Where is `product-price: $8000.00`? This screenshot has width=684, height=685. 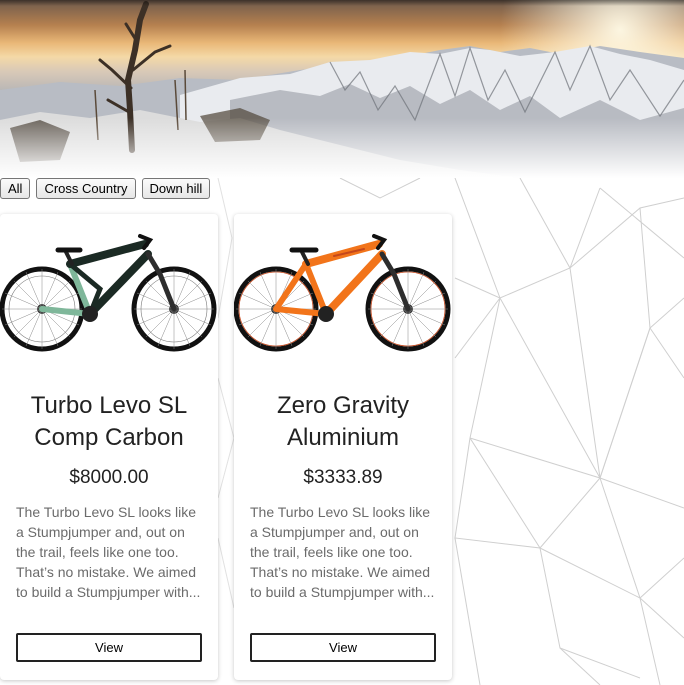
product-price: $8000.00 is located at coordinates (109, 477).